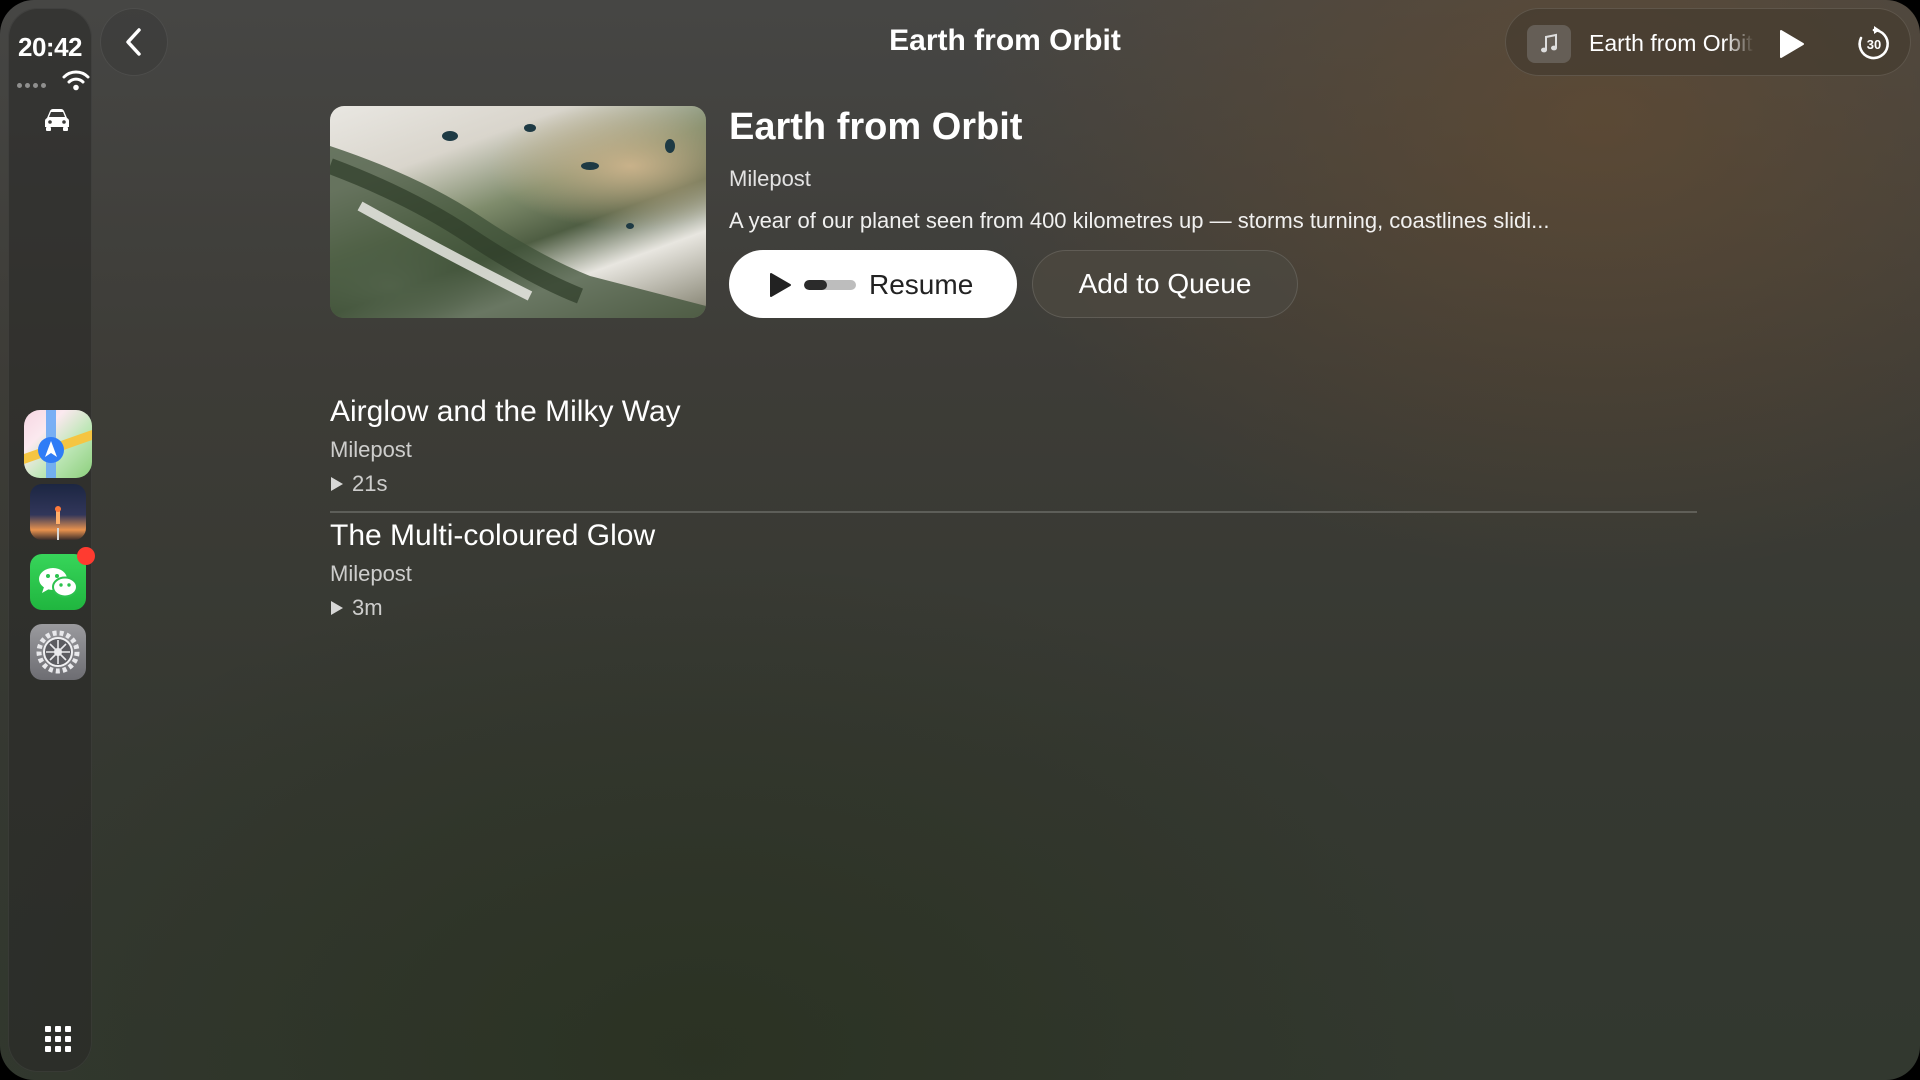  I want to click on maps-icon, so click(58, 444).